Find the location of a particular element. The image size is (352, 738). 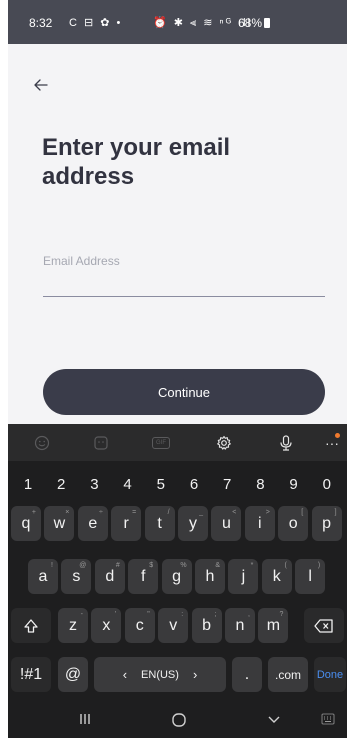

key-u-label: u is located at coordinates (226, 523).